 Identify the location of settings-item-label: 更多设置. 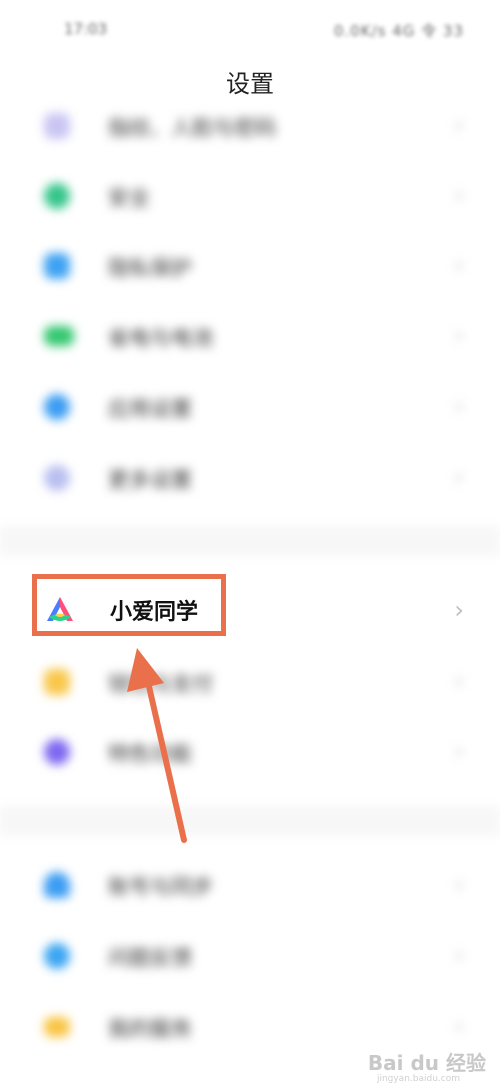
(150, 480).